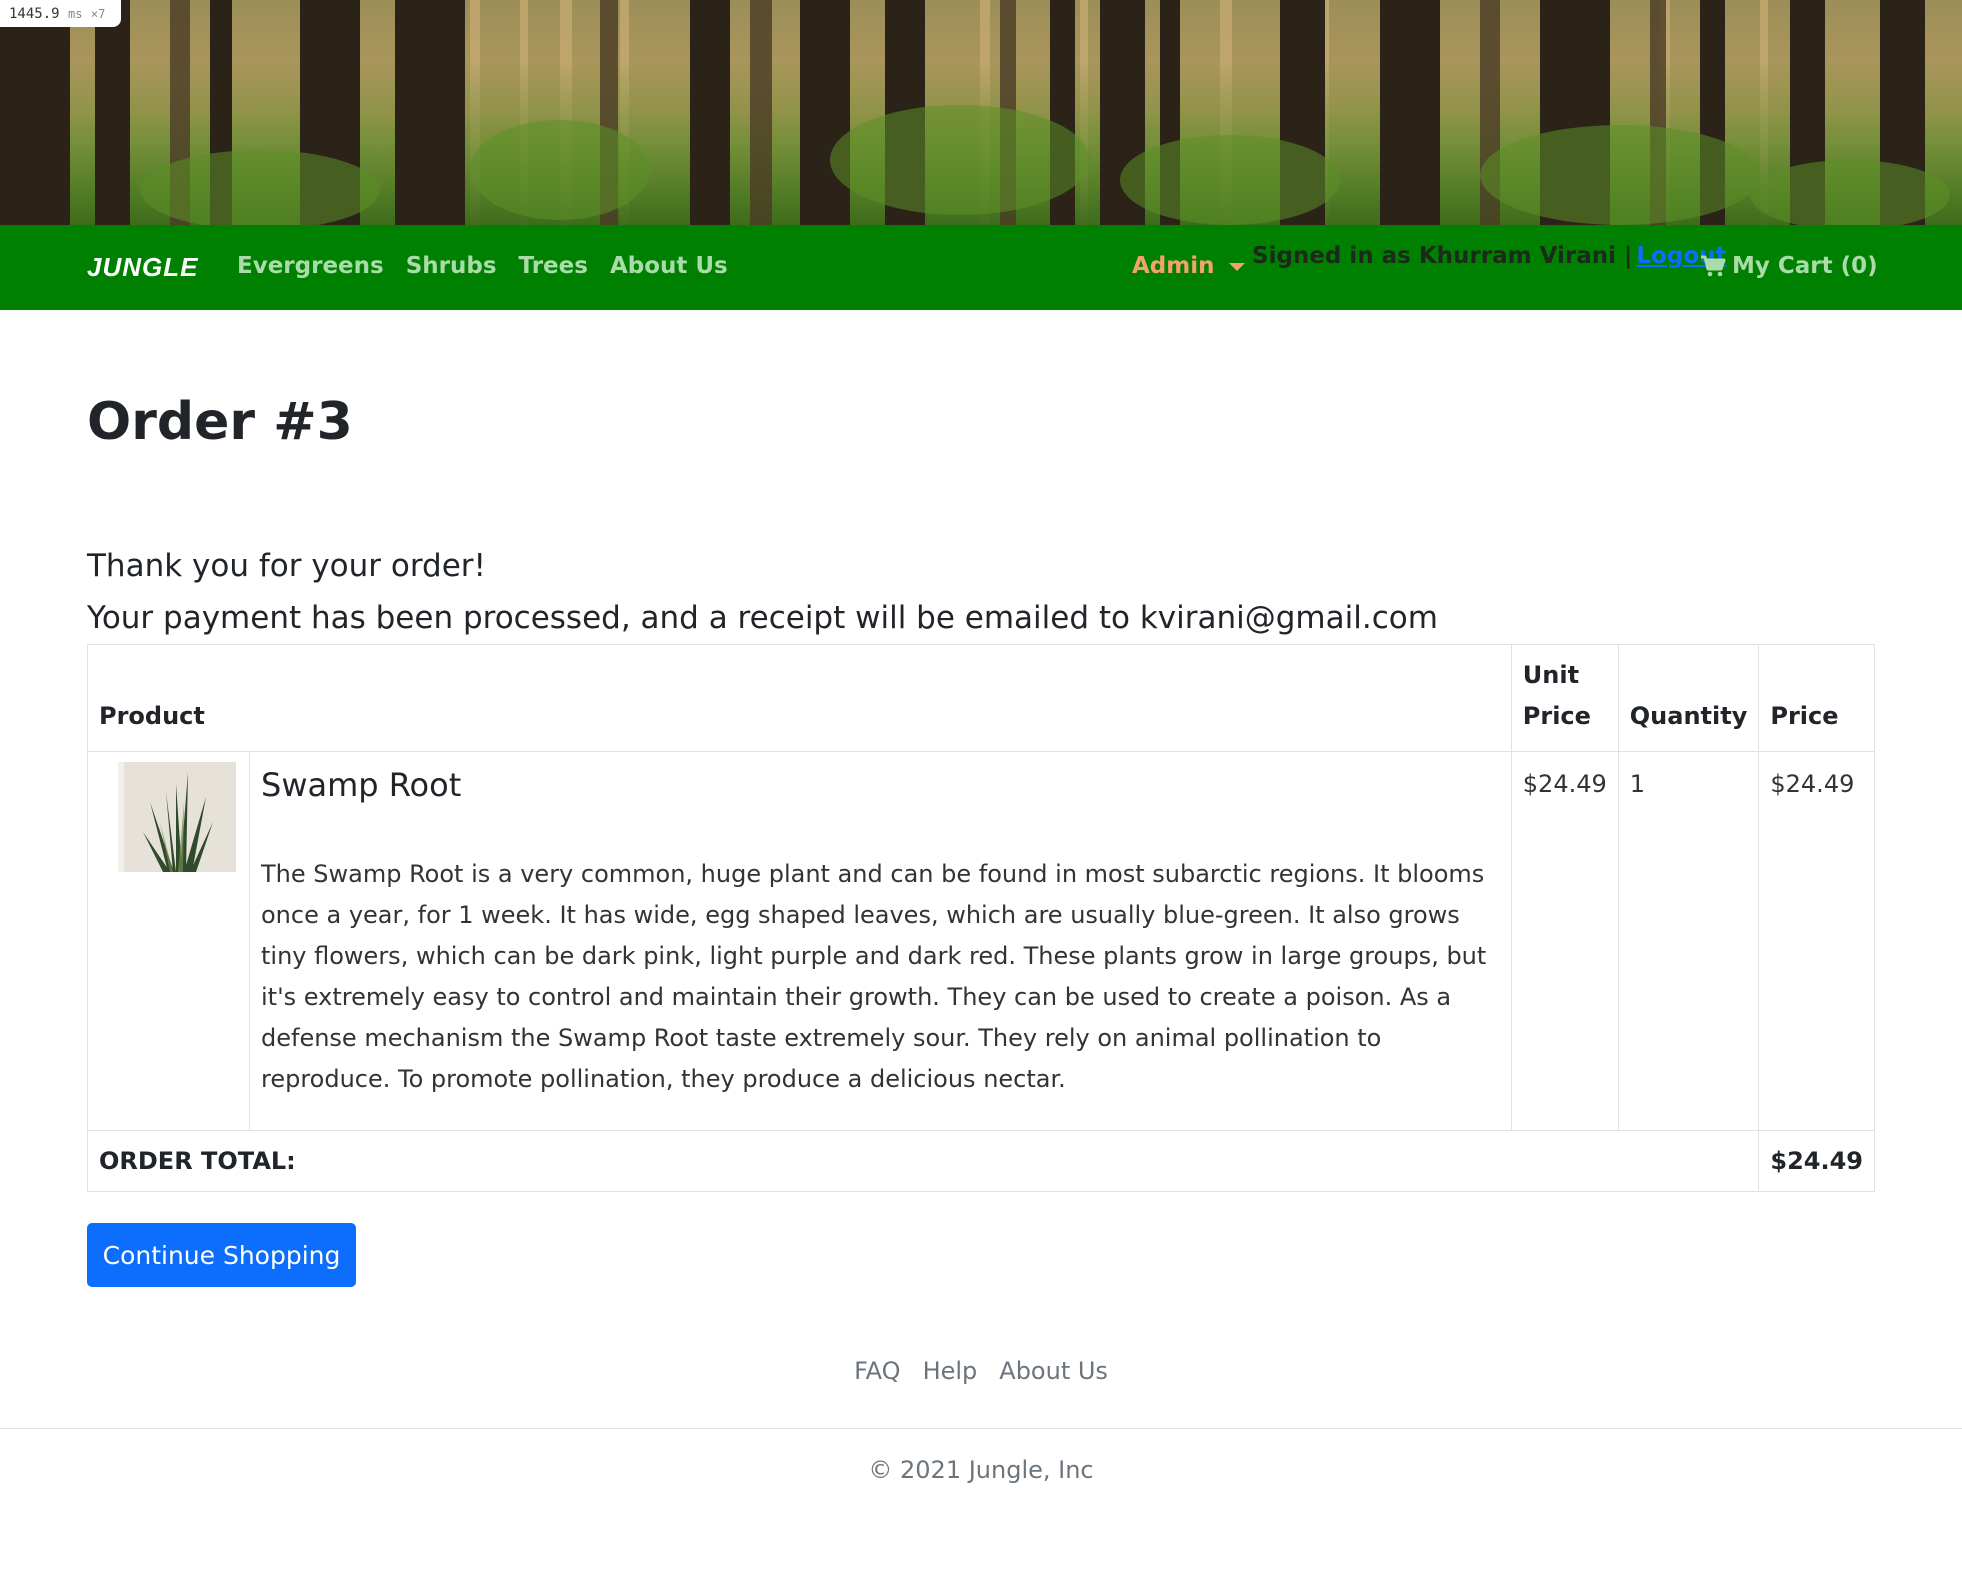 Image resolution: width=1962 pixels, height=1569 pixels. What do you see at coordinates (451, 266) in the screenshot?
I see `nav-link-shrubs: Shrubs` at bounding box center [451, 266].